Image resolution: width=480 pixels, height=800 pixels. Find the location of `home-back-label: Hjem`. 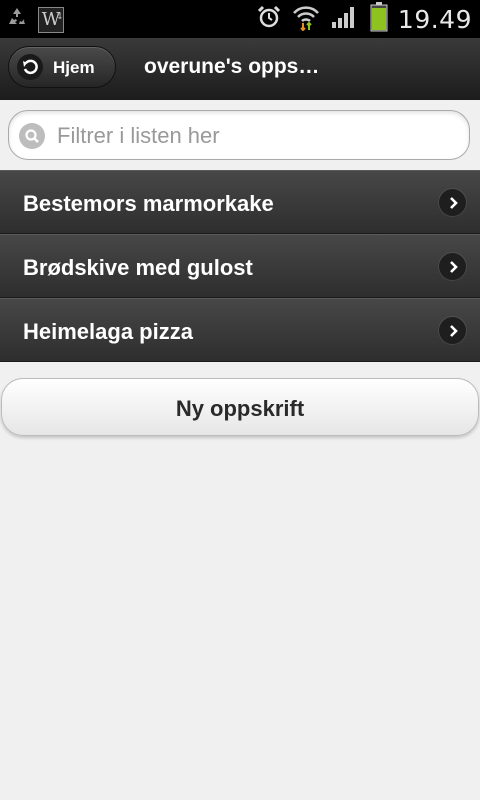

home-back-label: Hjem is located at coordinates (74, 67).